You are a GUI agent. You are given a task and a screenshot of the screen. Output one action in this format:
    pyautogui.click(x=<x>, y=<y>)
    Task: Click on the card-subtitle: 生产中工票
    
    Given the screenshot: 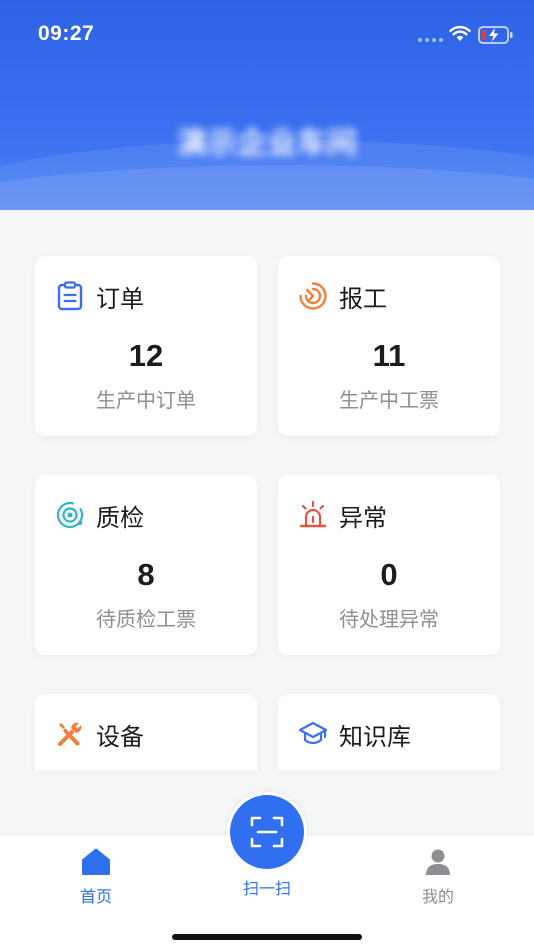 What is the action you would take?
    pyautogui.click(x=389, y=400)
    